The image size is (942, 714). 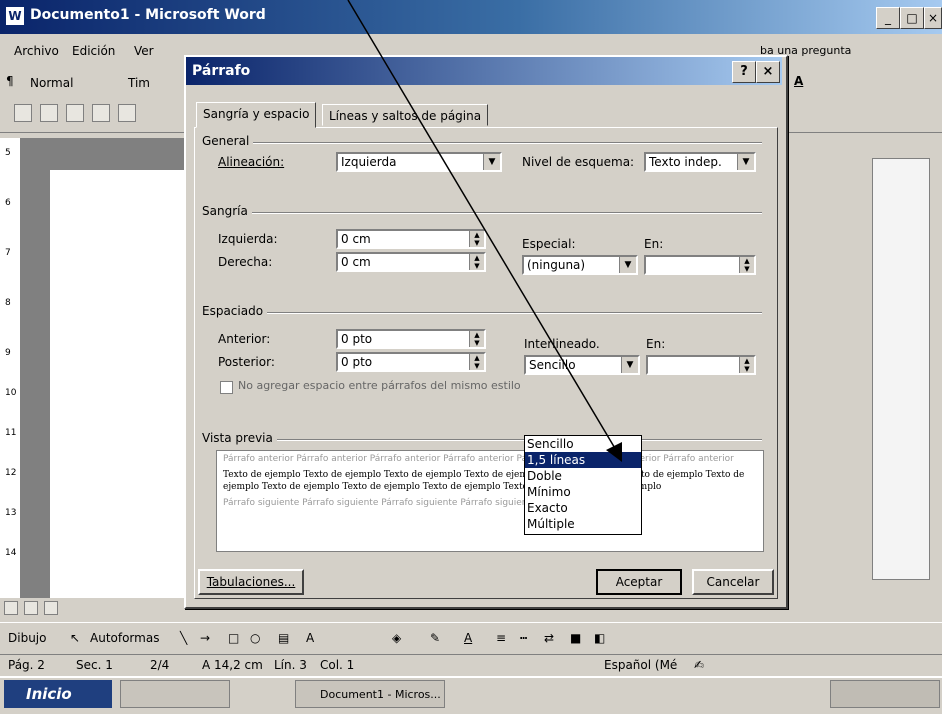 I want to click on indent-right-input: 0 cm ▲ ▼, so click(x=411, y=262).